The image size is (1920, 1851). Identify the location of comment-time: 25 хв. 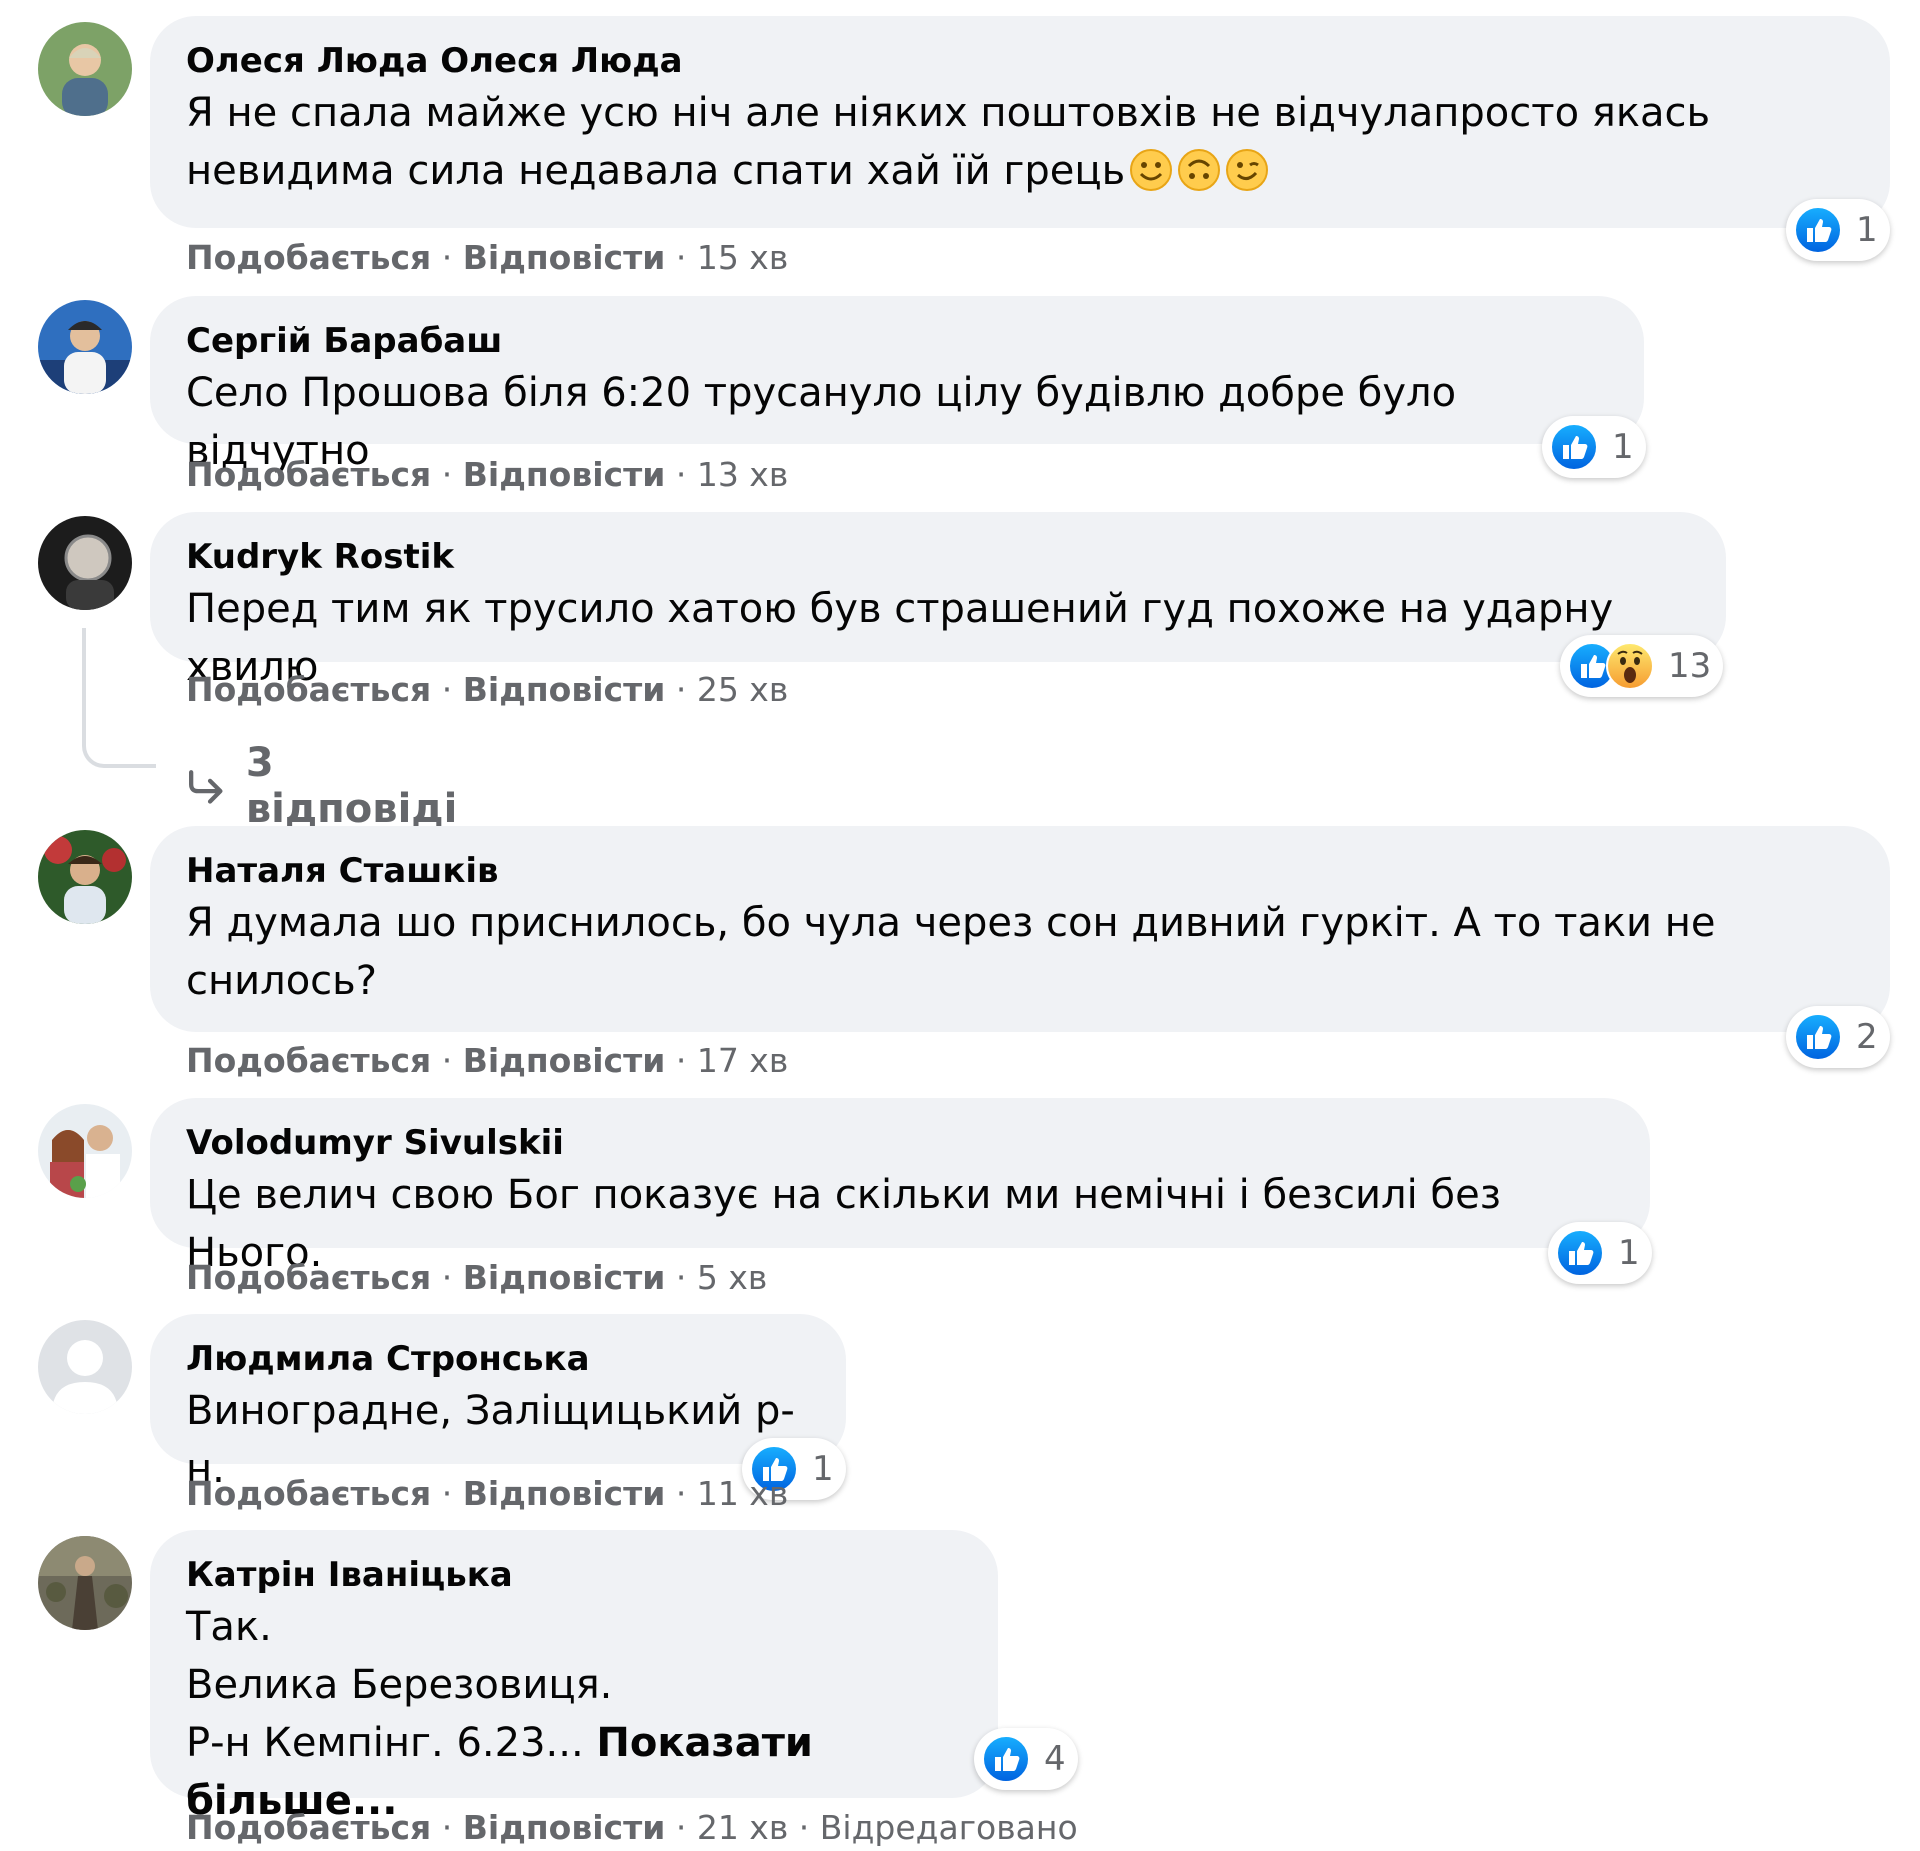
(742, 689).